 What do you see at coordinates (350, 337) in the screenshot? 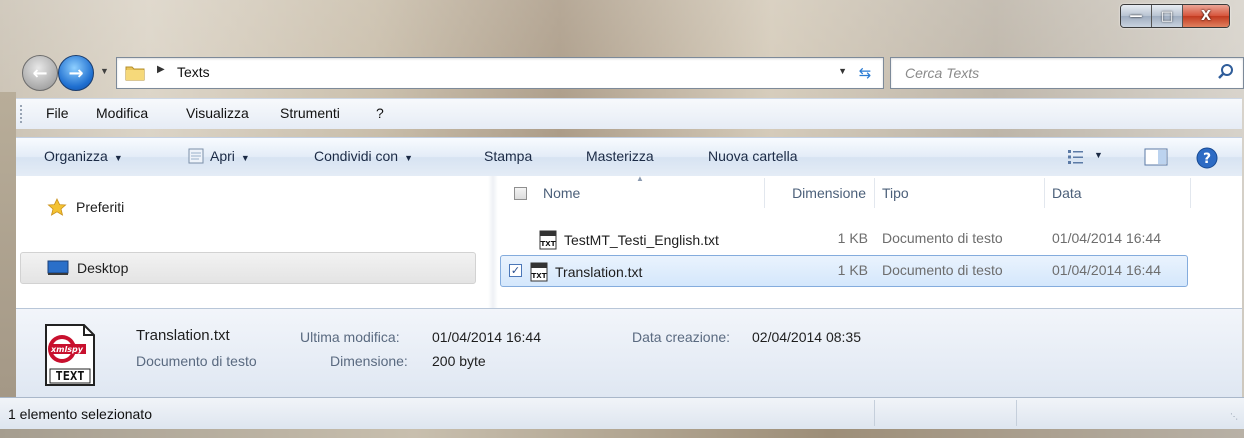
I see `detail-modified-label: Ultima modifica:` at bounding box center [350, 337].